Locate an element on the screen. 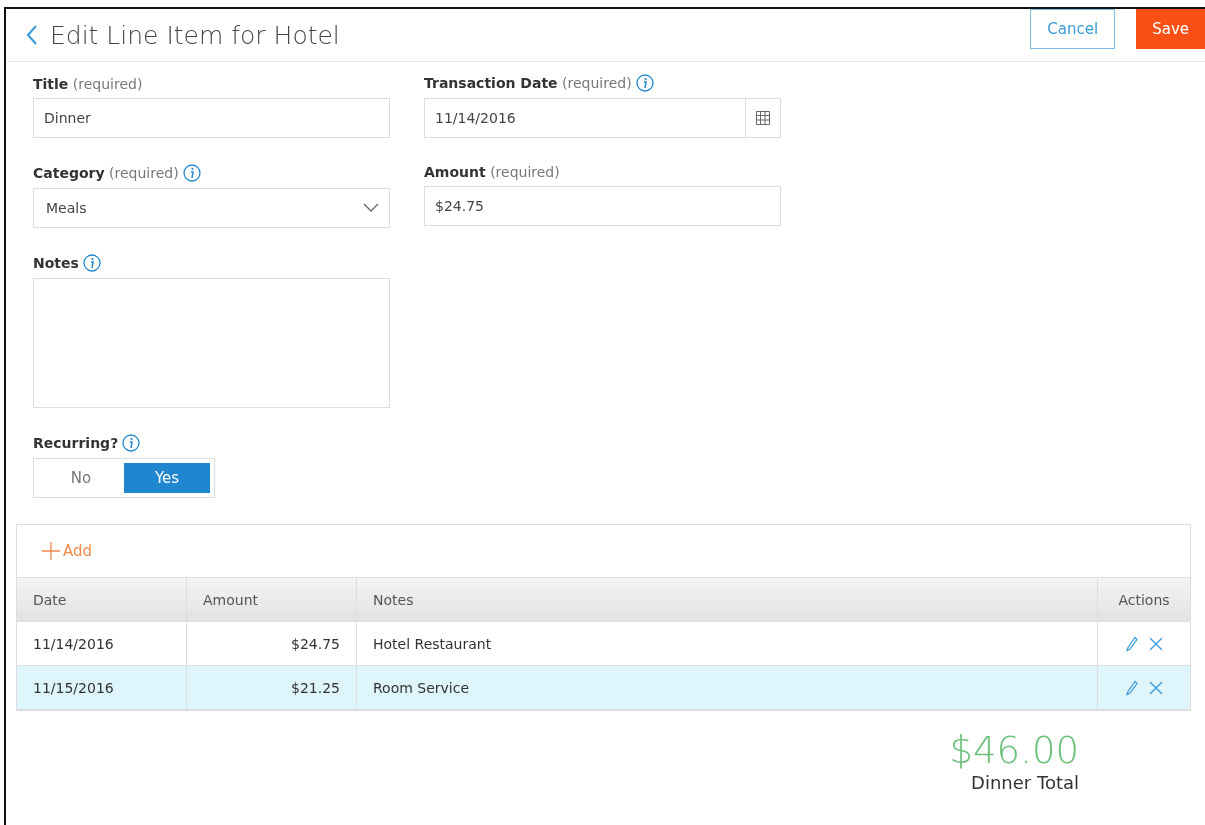 This screenshot has width=1205, height=825. category-dropdown: Meals is located at coordinates (211, 208).